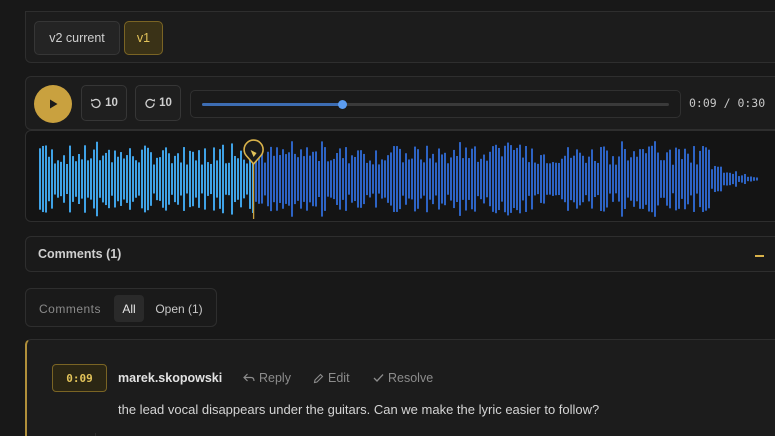  What do you see at coordinates (165, 103) in the screenshot?
I see `skip-forward-label: 10` at bounding box center [165, 103].